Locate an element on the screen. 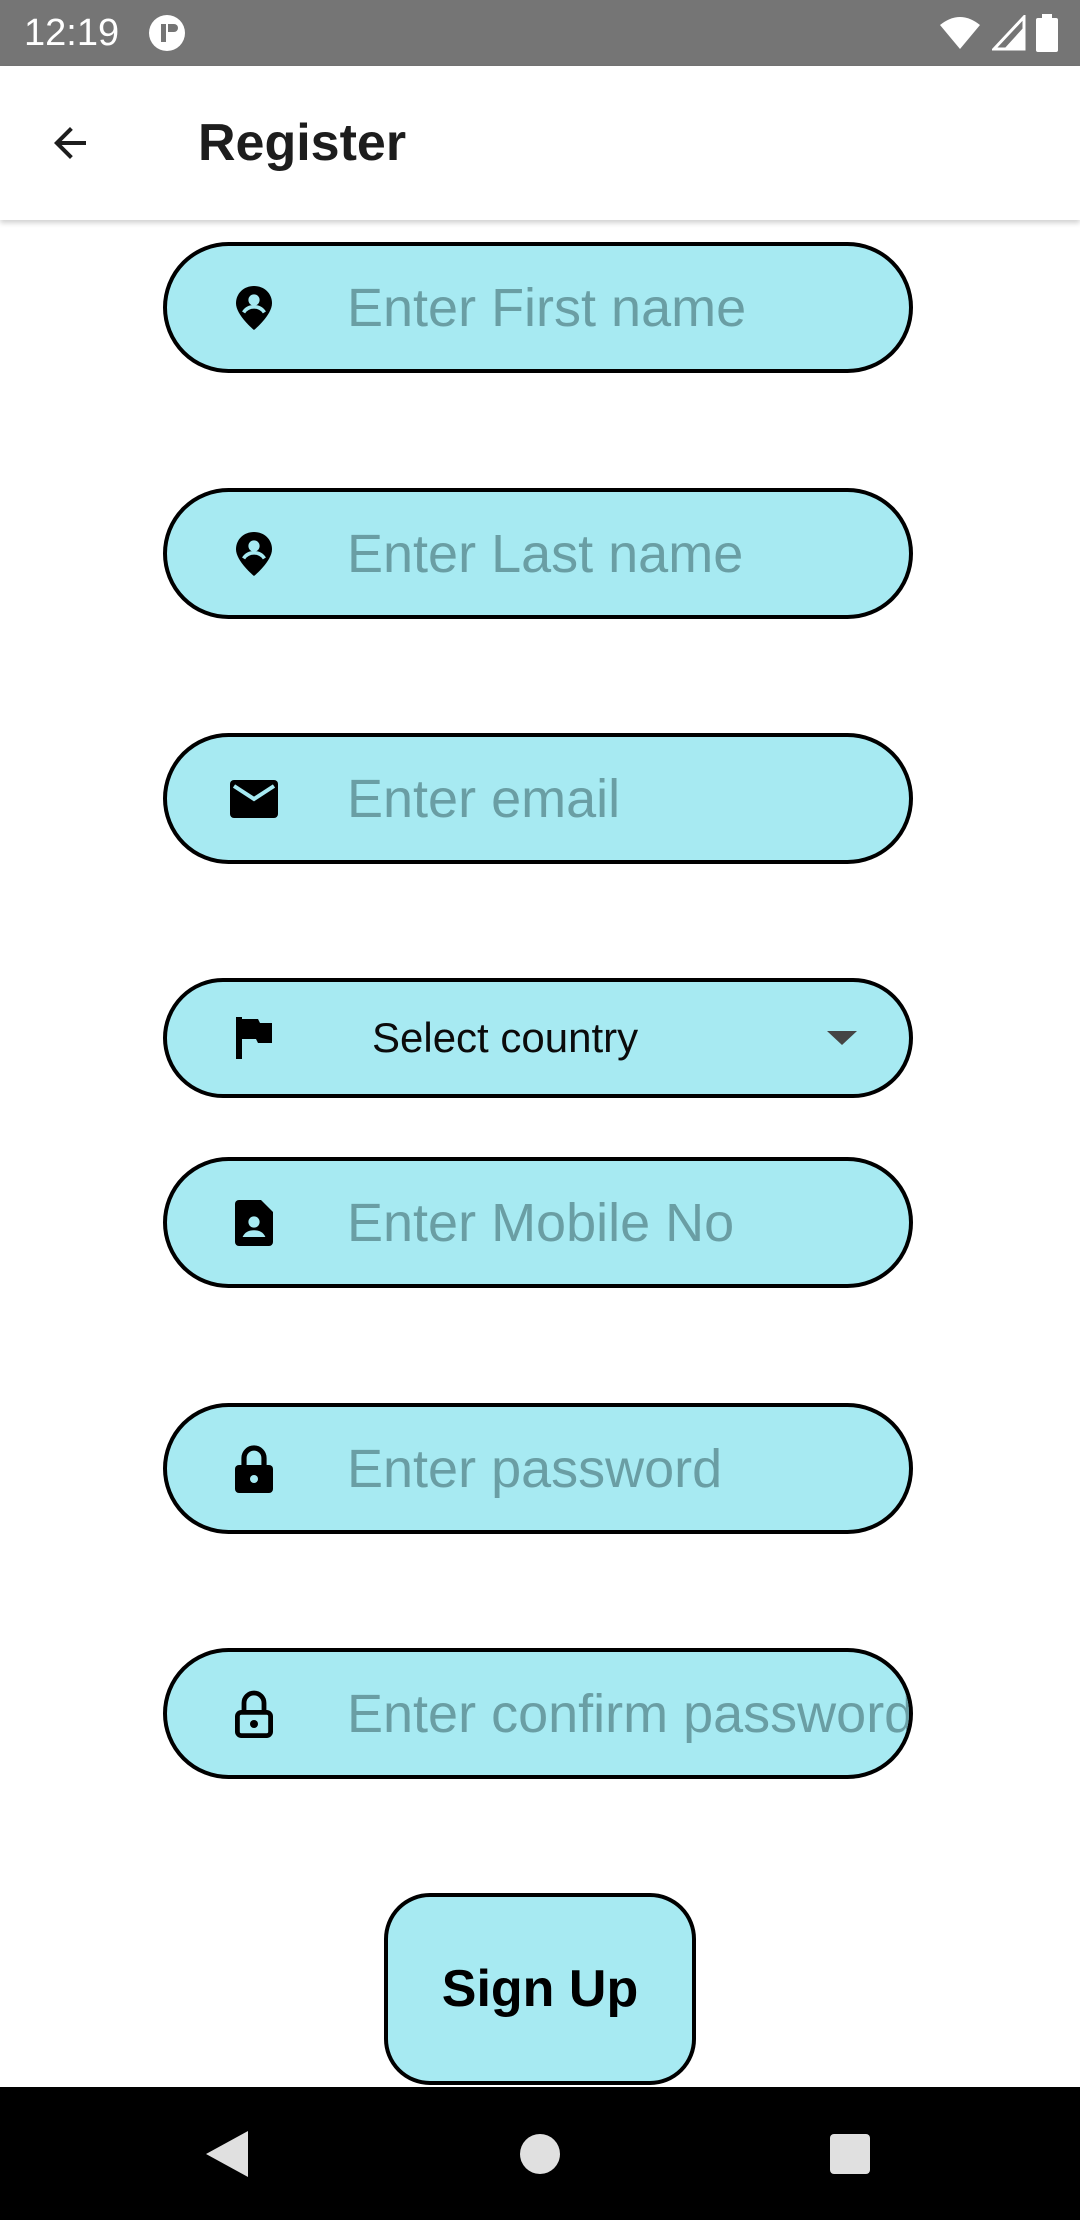  system-nav-bar is located at coordinates (540, 2153).